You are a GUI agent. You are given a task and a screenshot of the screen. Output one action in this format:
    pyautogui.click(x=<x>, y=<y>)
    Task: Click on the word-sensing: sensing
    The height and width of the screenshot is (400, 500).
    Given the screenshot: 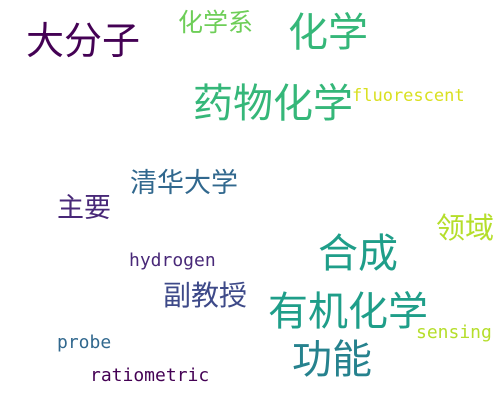 What is the action you would take?
    pyautogui.click(x=454, y=332)
    